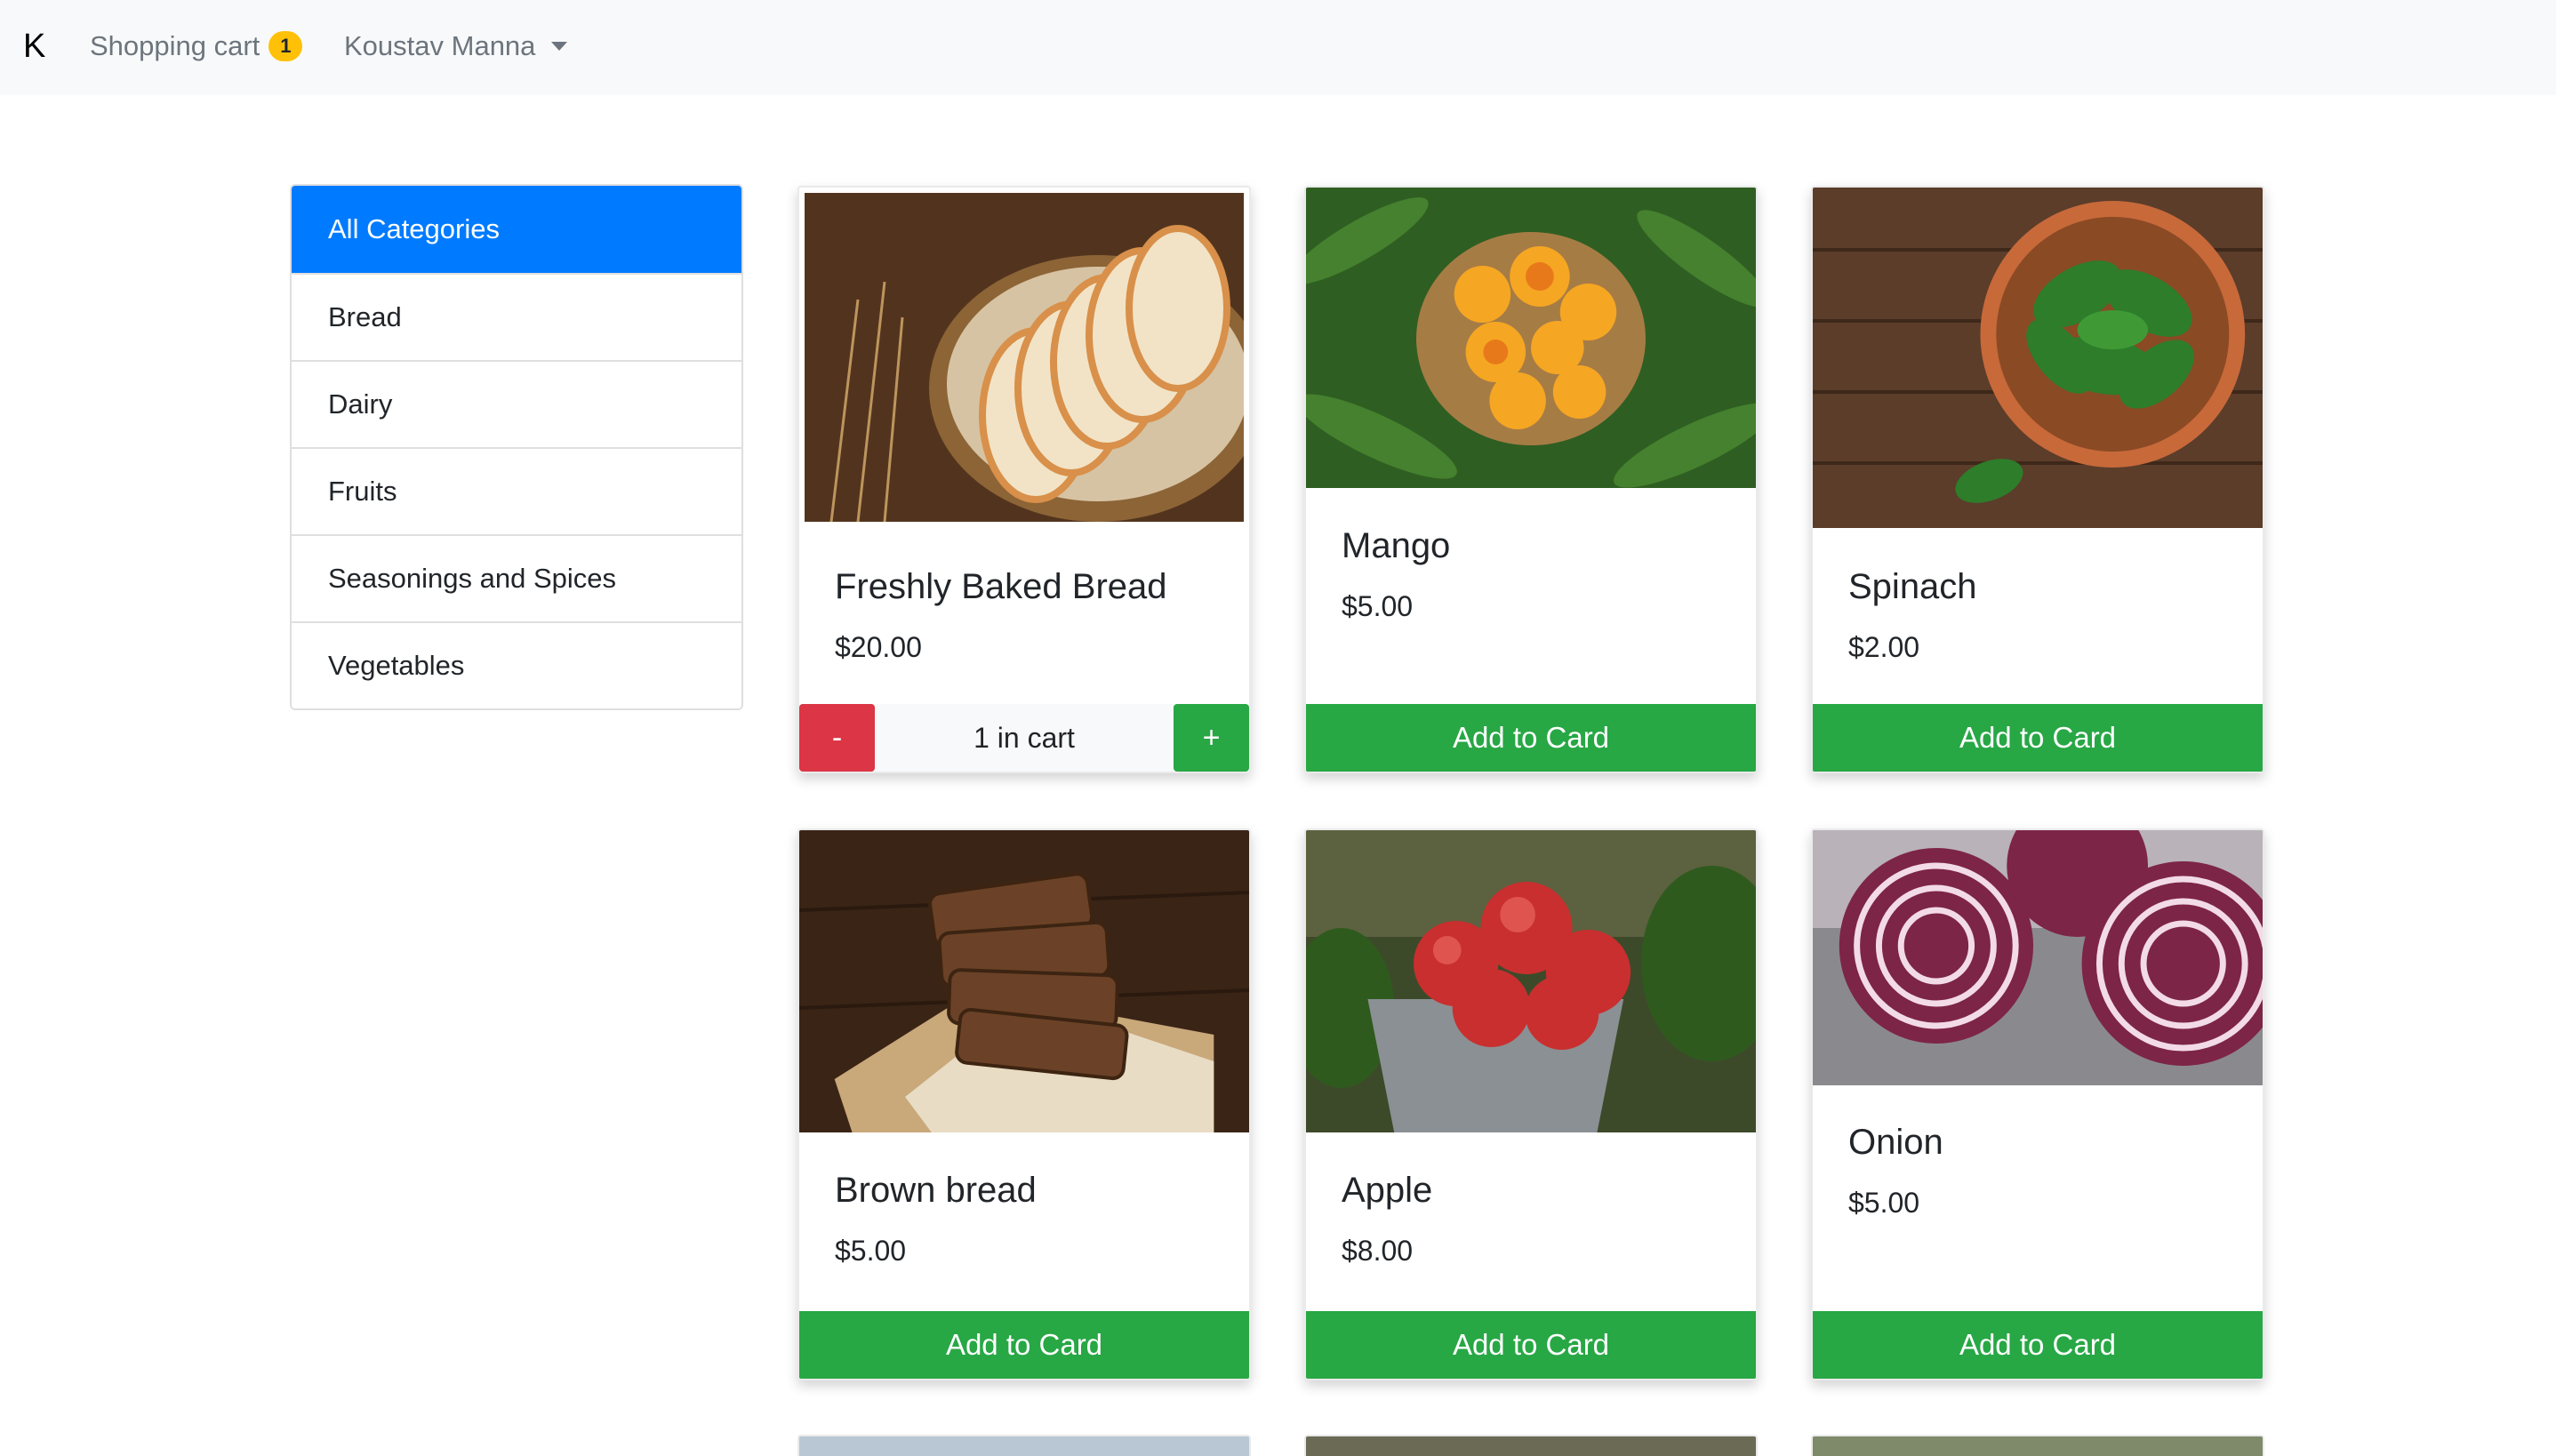 The image size is (2556, 1456). Describe the element at coordinates (516, 316) in the screenshot. I see `category-item-bread: Bread` at that location.